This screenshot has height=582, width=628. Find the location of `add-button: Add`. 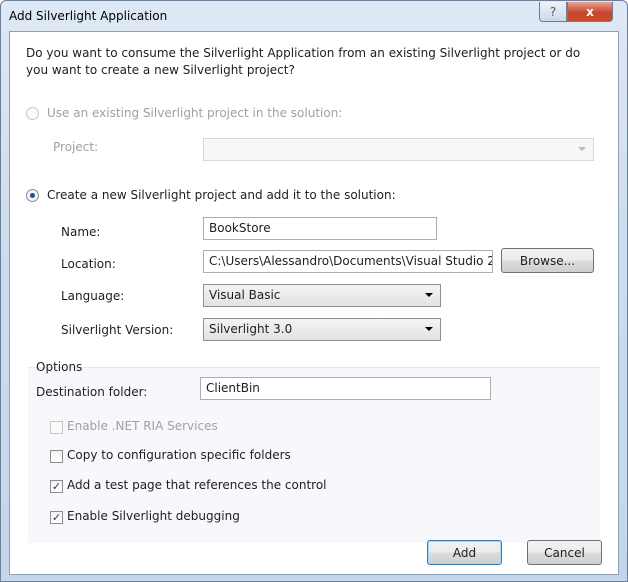

add-button: Add is located at coordinates (464, 552).